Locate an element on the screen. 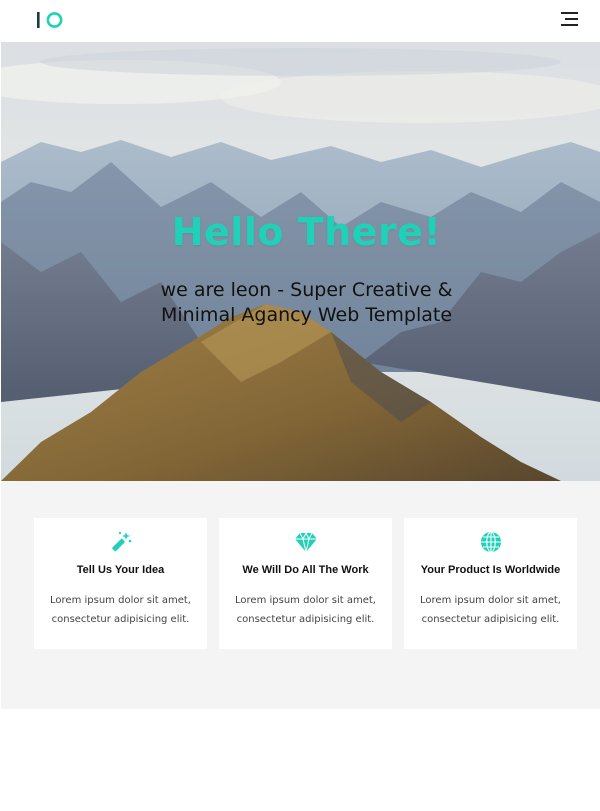 The height and width of the screenshot is (811, 600). feature-title: We Will Do All The Work is located at coordinates (305, 570).